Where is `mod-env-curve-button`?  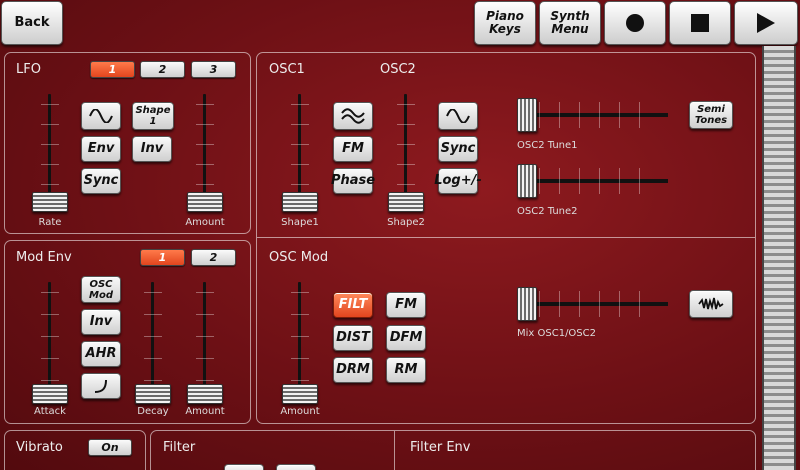 mod-env-curve-button is located at coordinates (101, 386).